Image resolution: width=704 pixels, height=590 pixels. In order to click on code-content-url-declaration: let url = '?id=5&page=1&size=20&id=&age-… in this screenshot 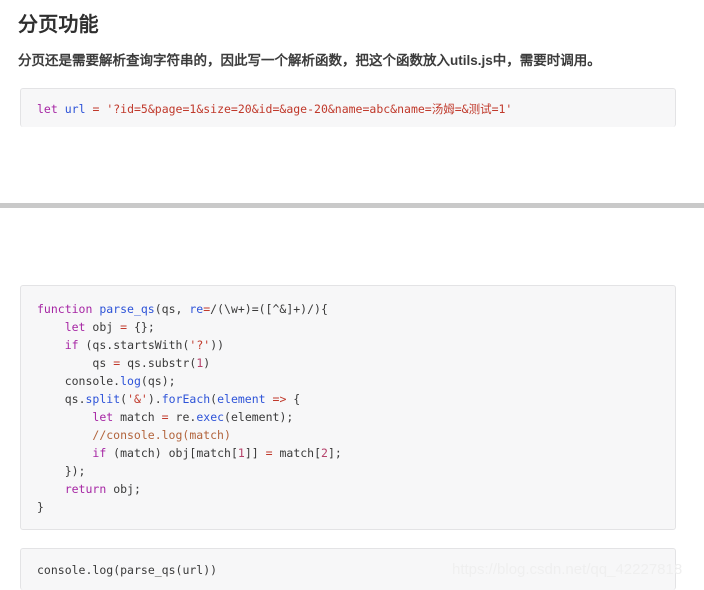, I will do `click(275, 109)`.